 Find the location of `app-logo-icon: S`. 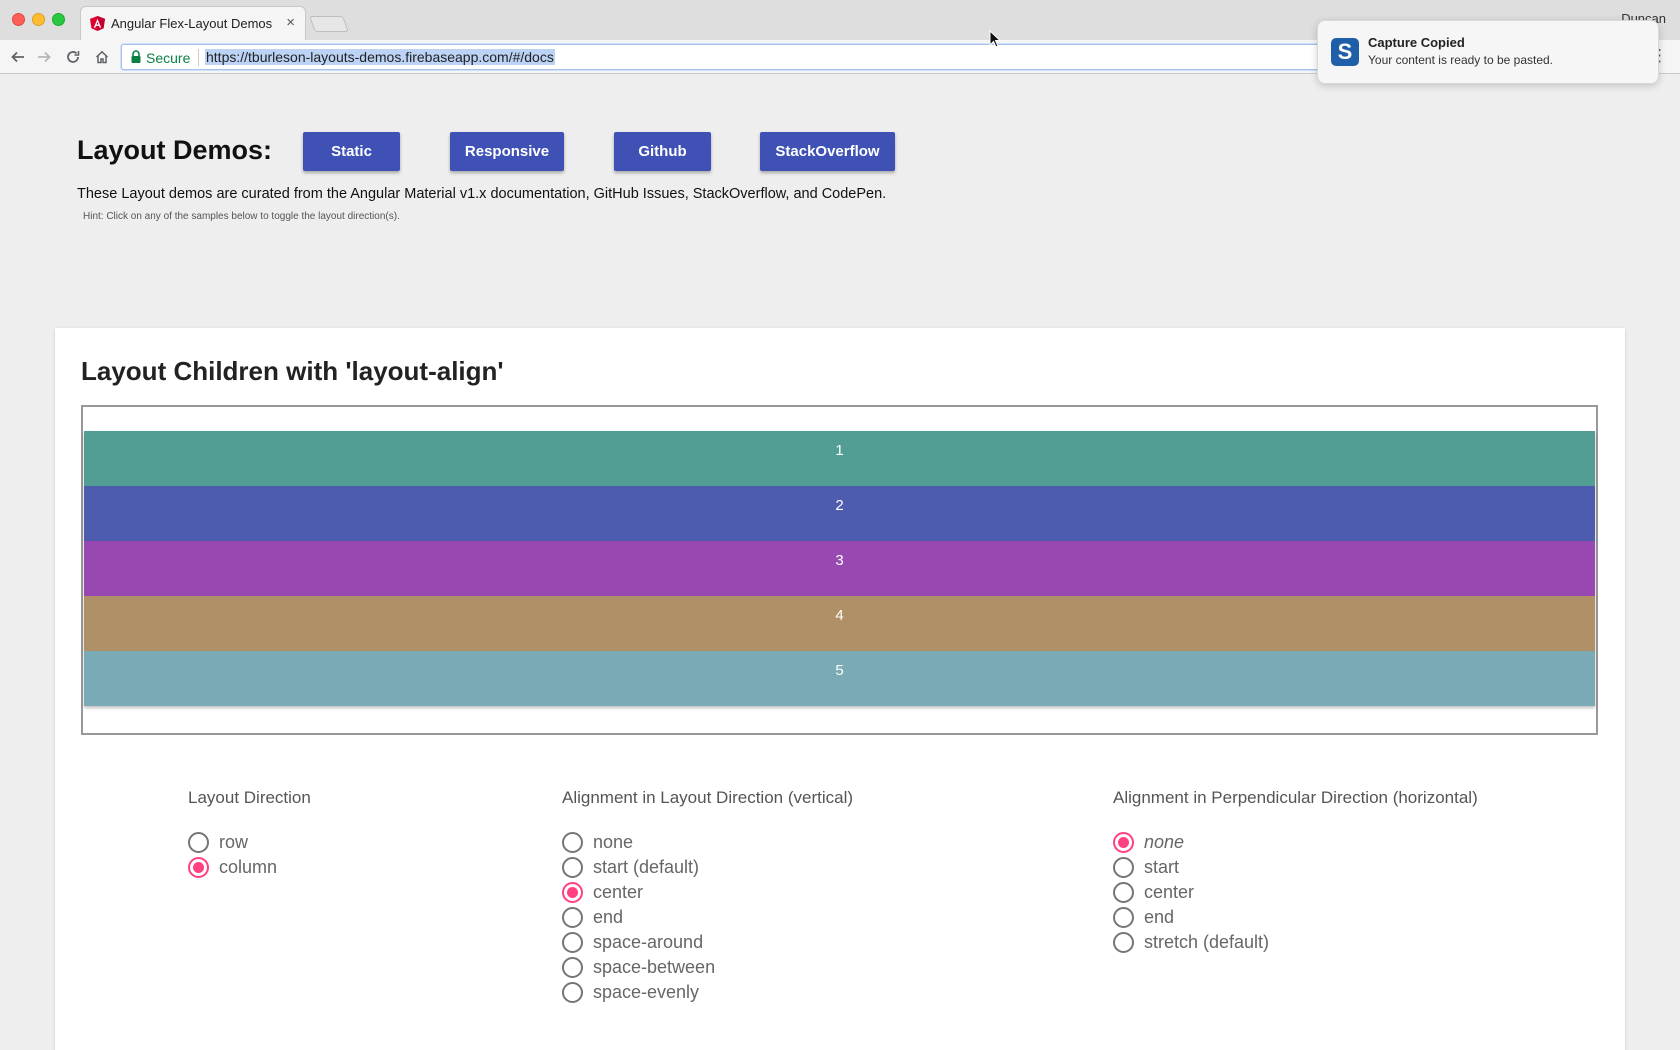

app-logo-icon: S is located at coordinates (1345, 52).